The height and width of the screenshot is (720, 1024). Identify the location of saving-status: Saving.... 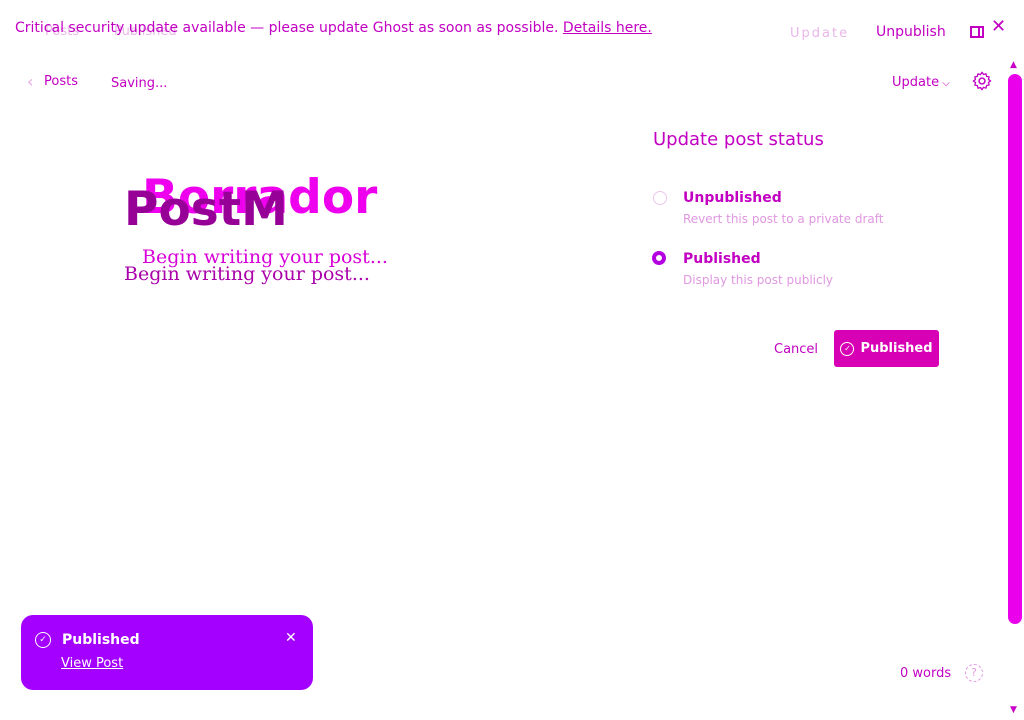
(139, 83).